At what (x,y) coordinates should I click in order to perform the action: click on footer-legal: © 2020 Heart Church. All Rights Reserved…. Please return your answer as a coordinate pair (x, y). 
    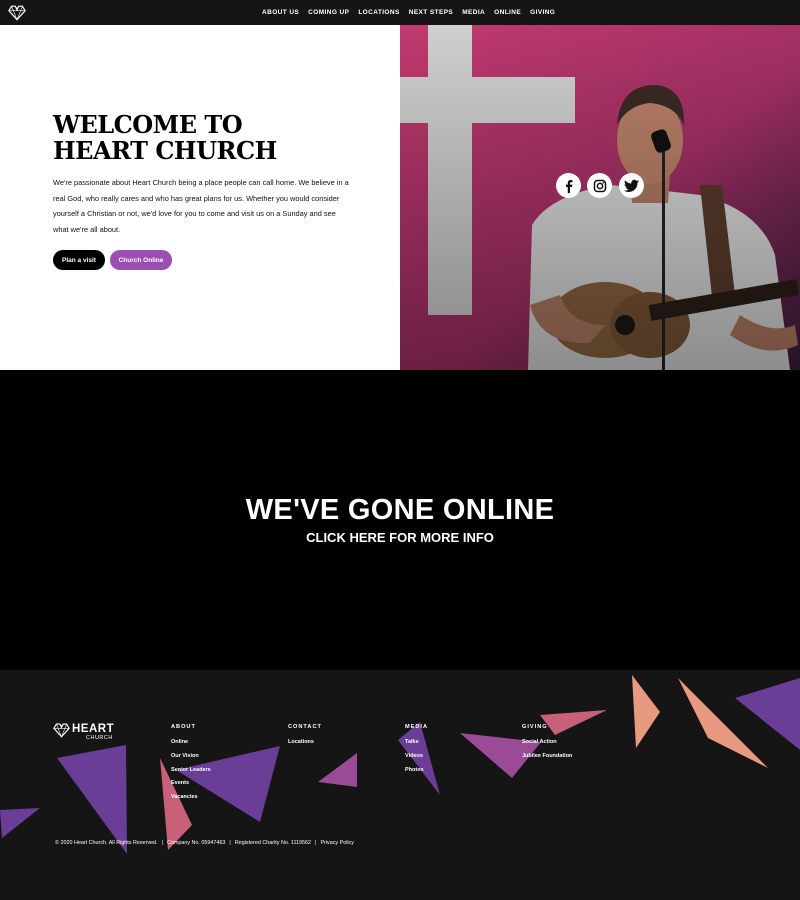
    Looking at the image, I should click on (204, 843).